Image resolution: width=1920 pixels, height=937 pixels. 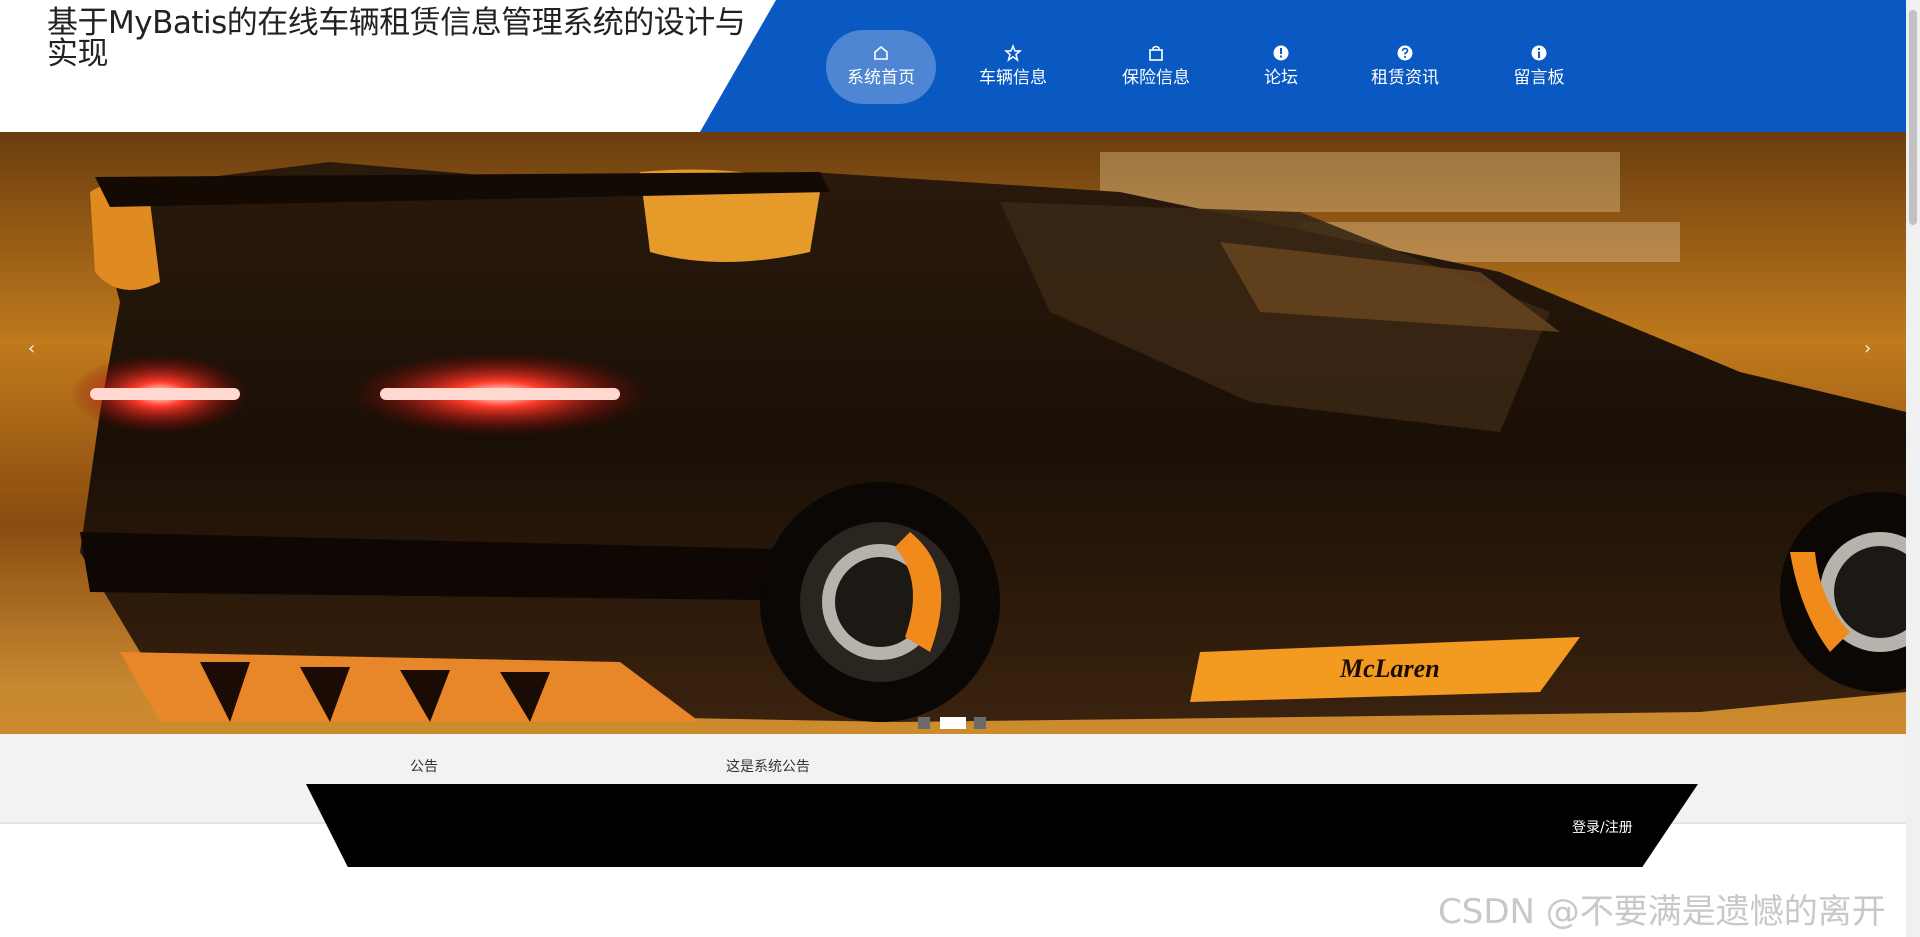 I want to click on nav-label: 论坛, so click(x=1281, y=78).